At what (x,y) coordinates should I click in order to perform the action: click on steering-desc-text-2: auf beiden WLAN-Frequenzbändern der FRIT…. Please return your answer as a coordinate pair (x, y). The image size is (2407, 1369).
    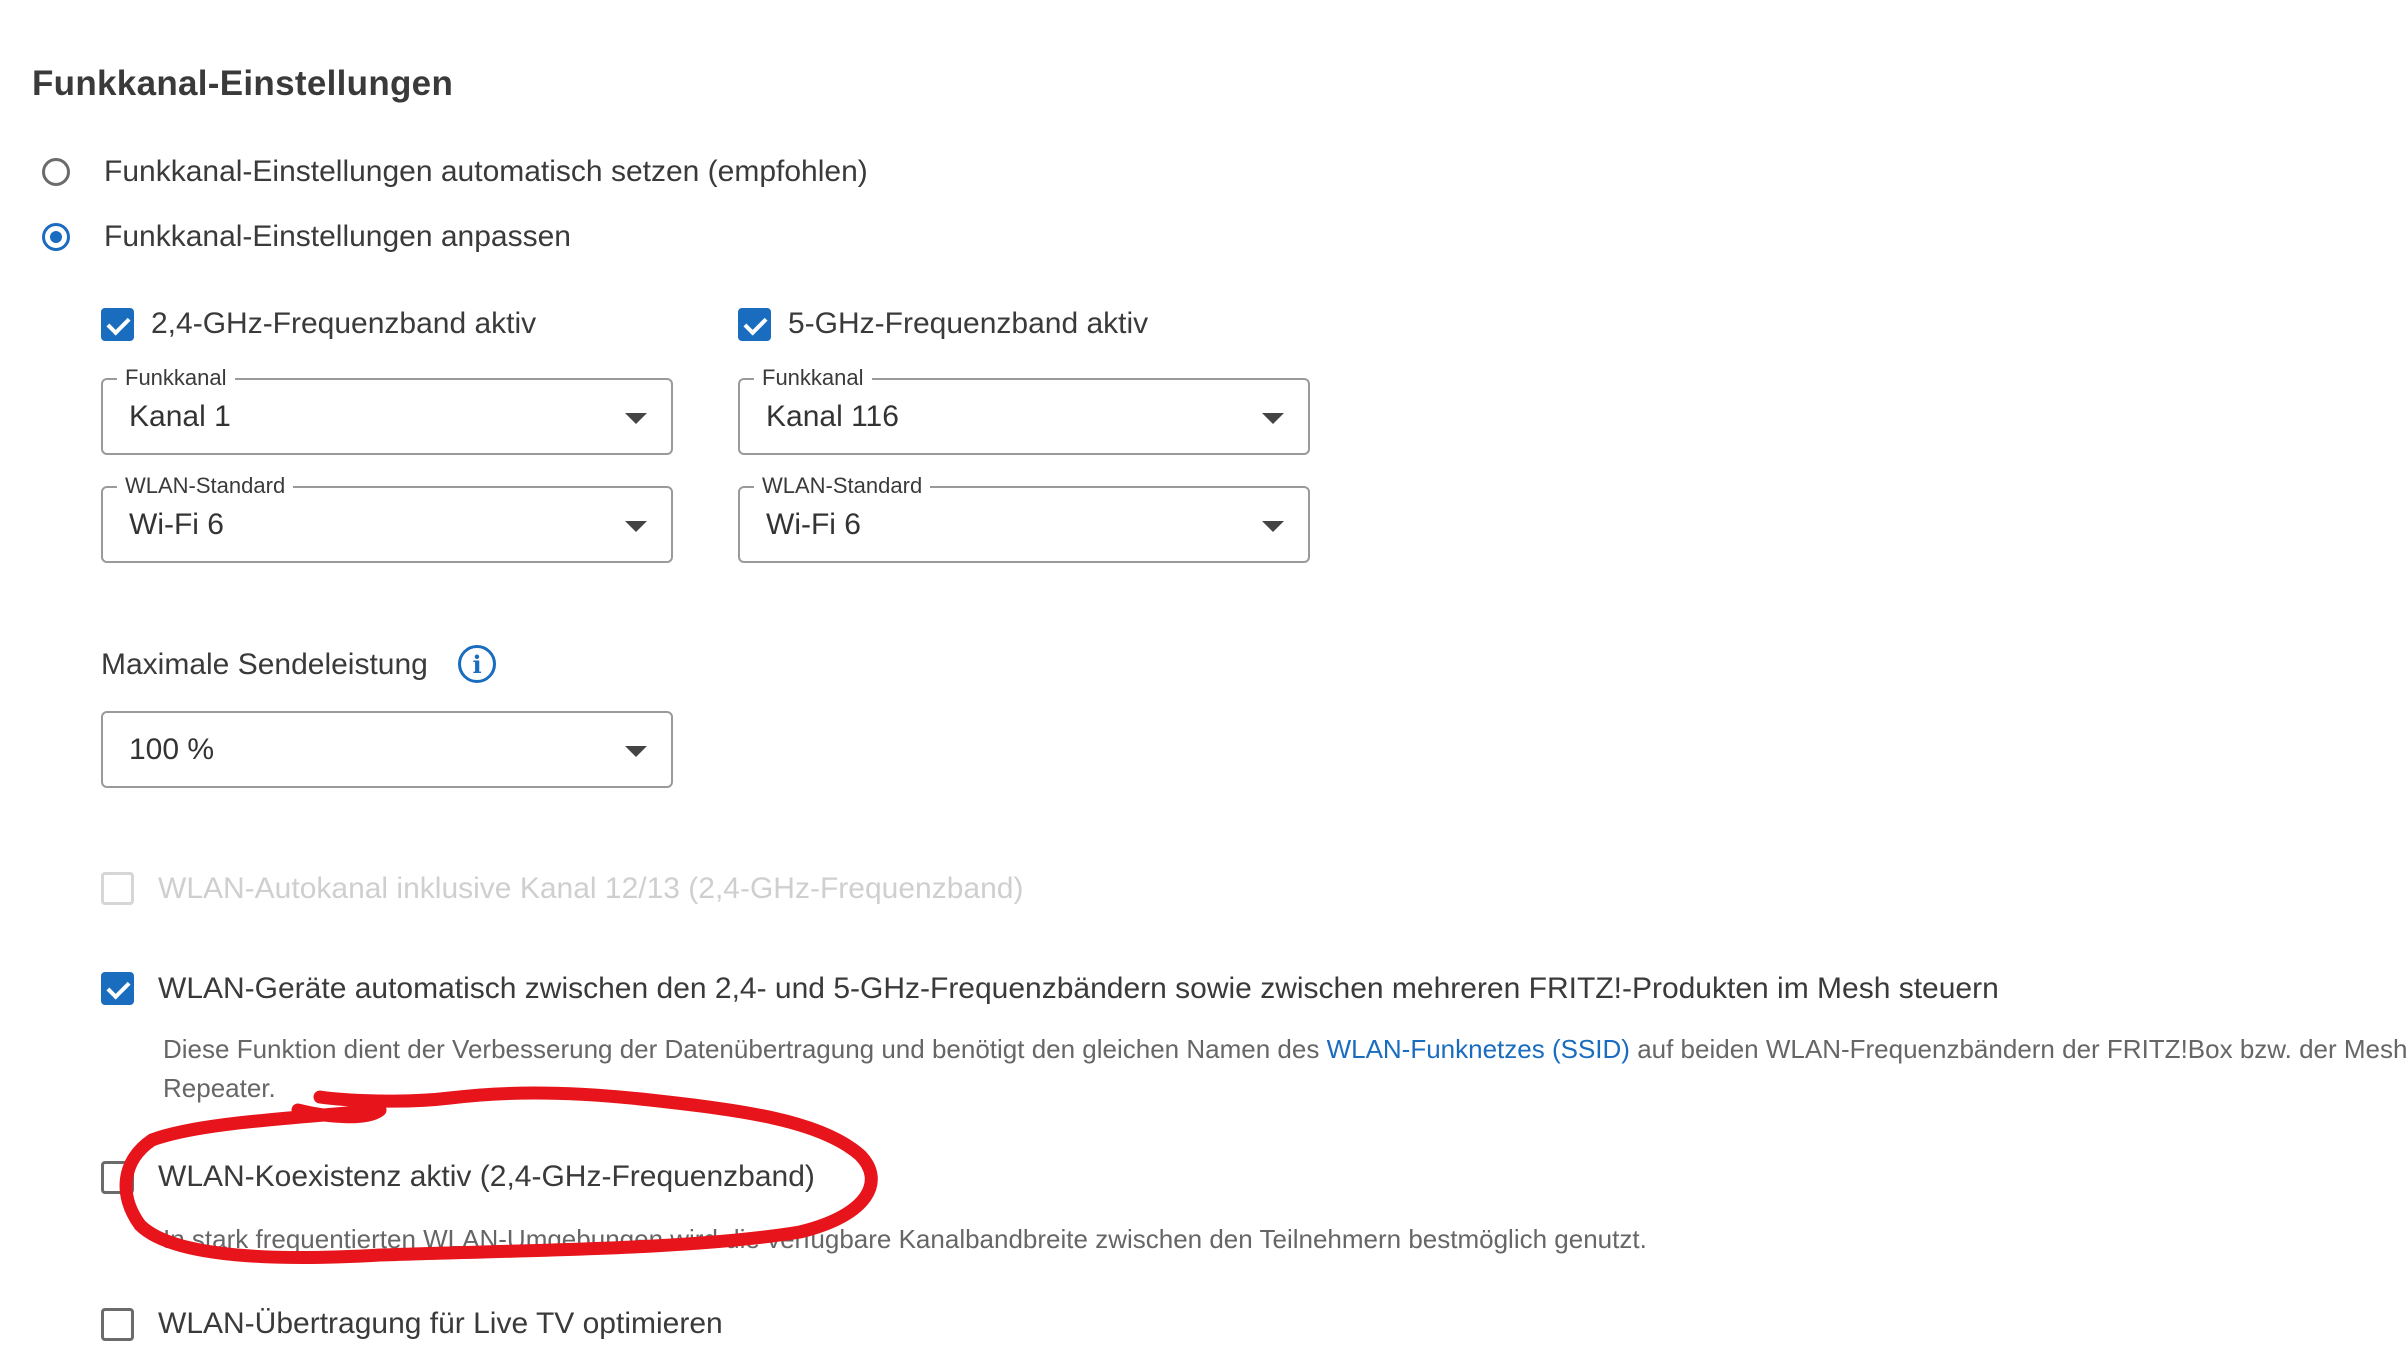
    Looking at the image, I should click on (2018, 1049).